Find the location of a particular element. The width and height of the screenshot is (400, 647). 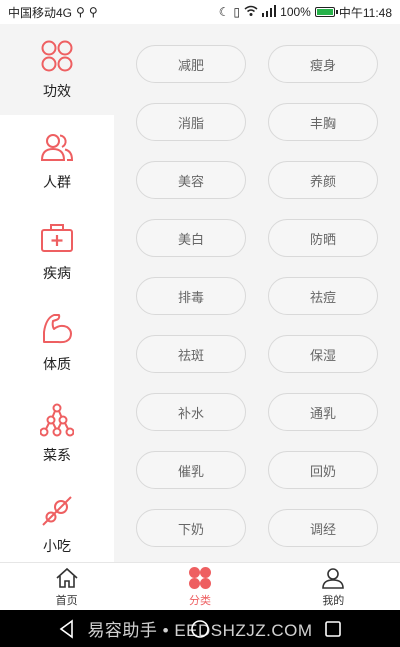

tag-button: 调经 is located at coordinates (323, 528).